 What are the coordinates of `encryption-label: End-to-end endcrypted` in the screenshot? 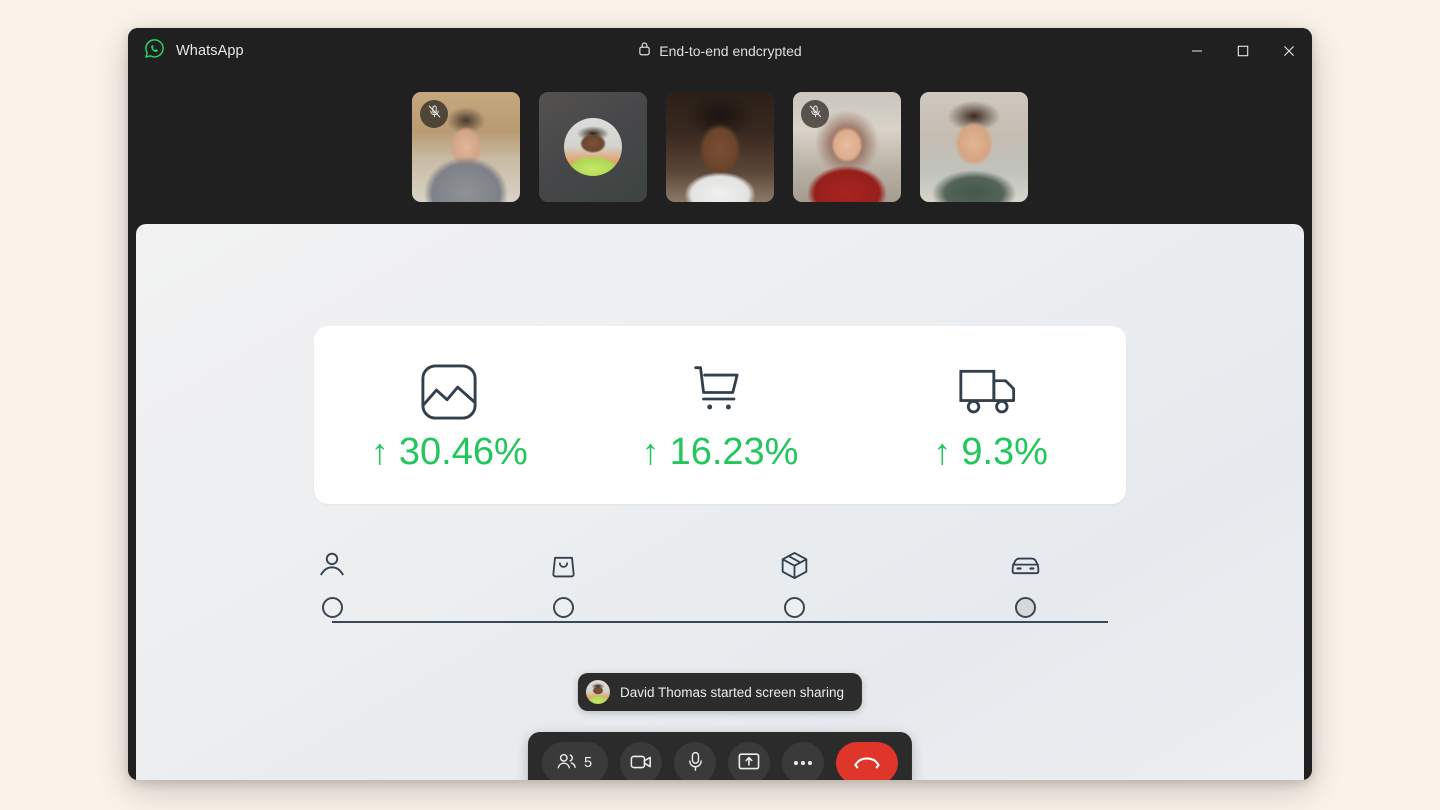 It's located at (730, 51).